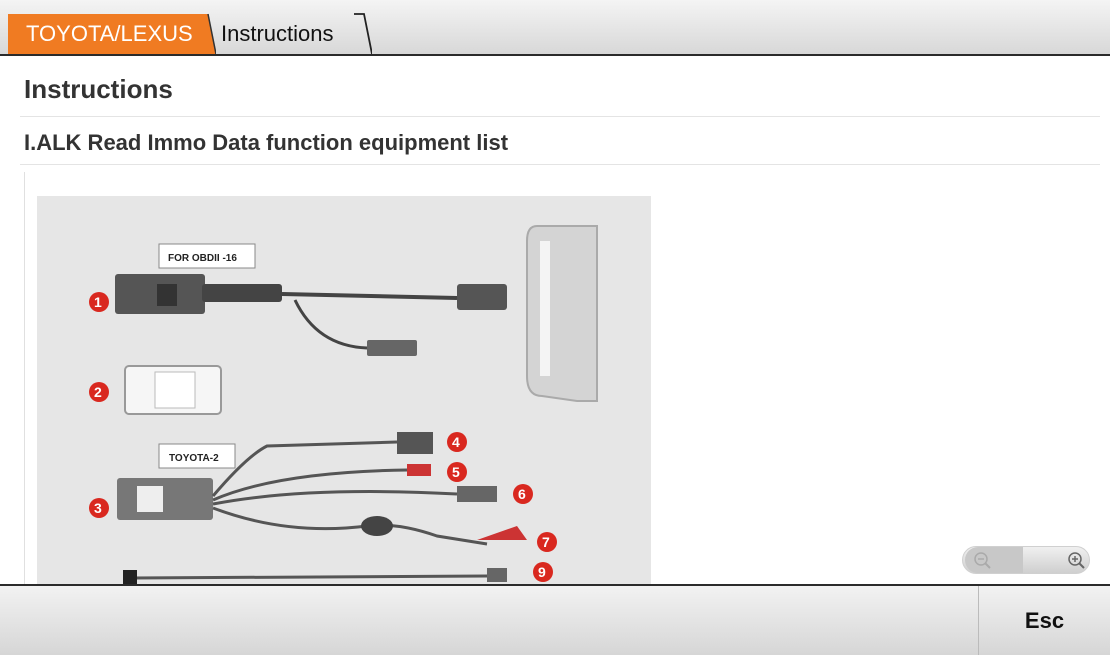 The width and height of the screenshot is (1110, 655). I want to click on obd-connector-head, so click(167, 295).